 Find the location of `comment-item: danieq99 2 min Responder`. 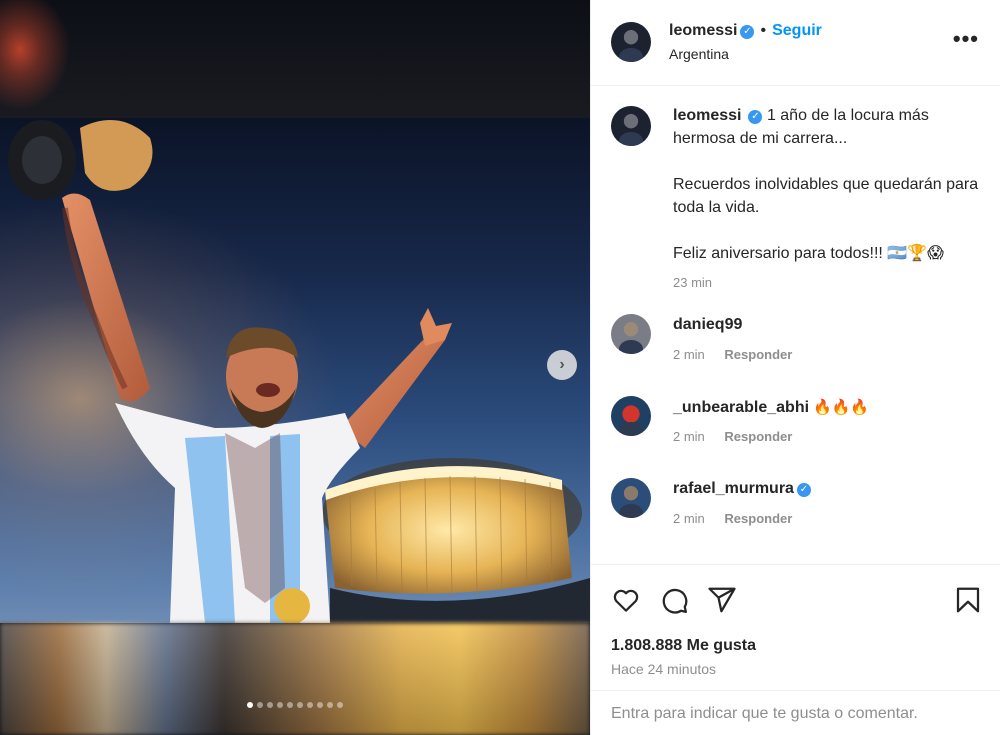

comment-item: danieq99 2 min Responder is located at coordinates (801, 349).